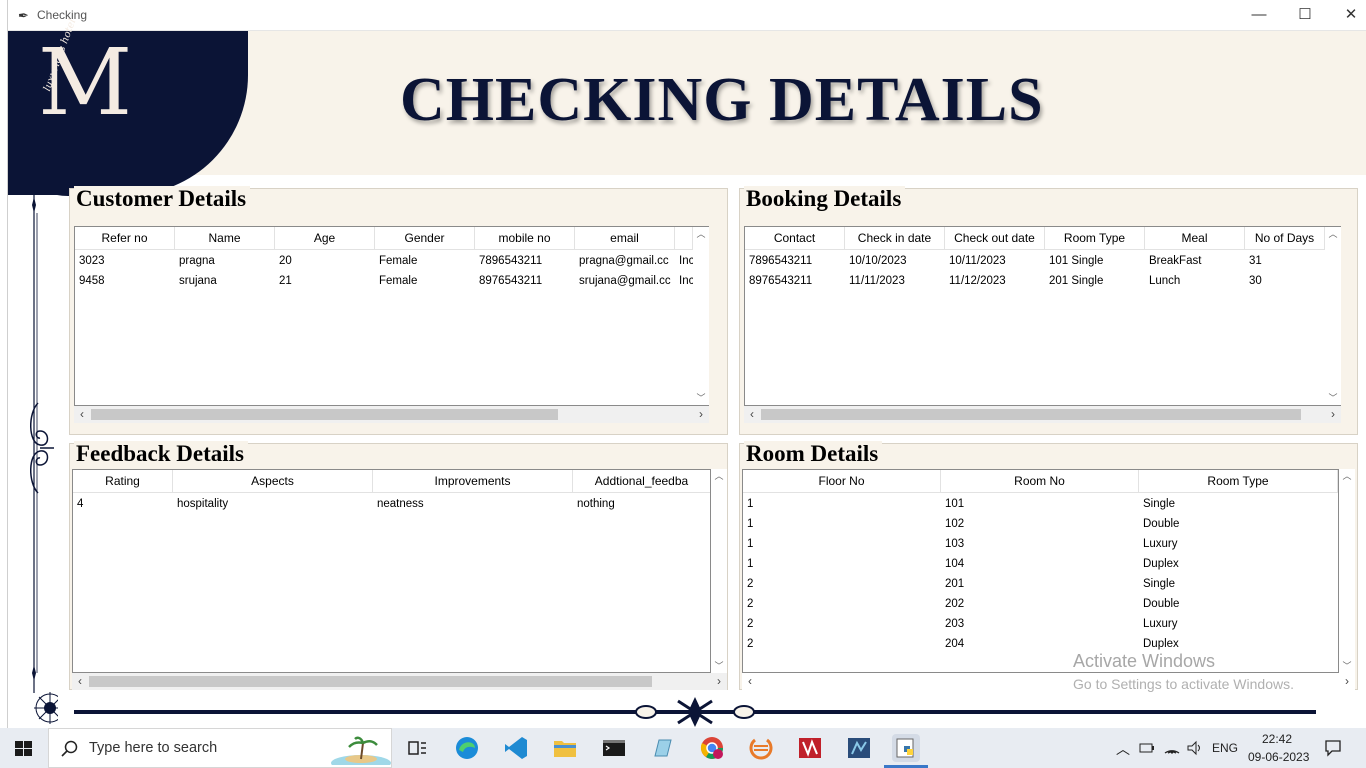 The image size is (1366, 768). What do you see at coordinates (712, 748) in the screenshot?
I see `chrome-icon` at bounding box center [712, 748].